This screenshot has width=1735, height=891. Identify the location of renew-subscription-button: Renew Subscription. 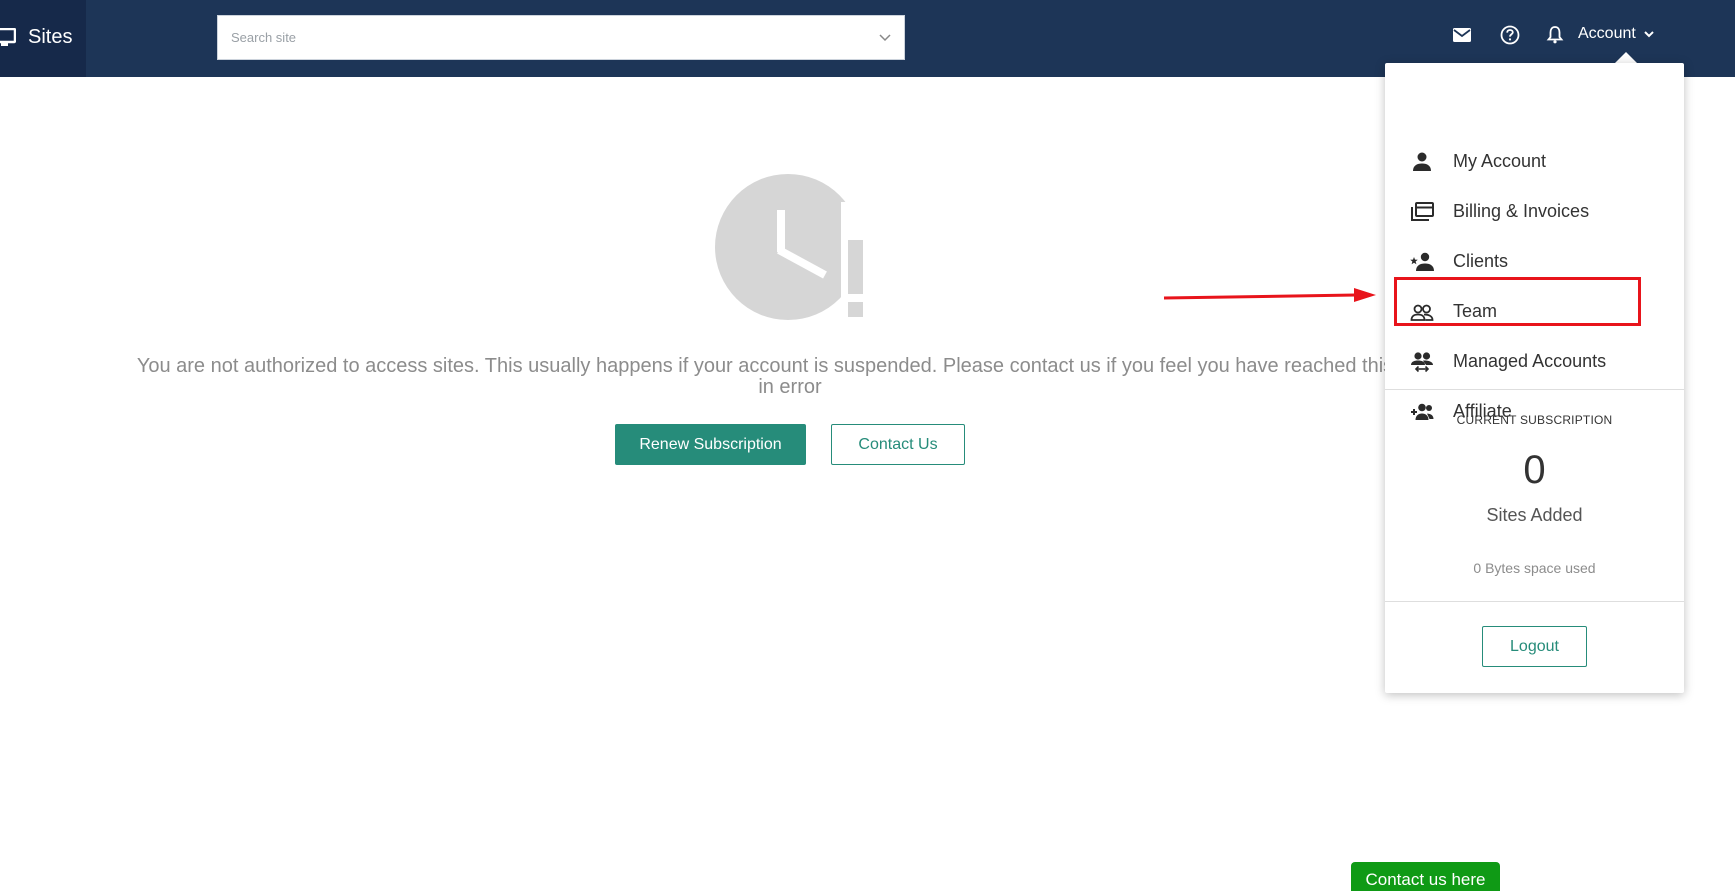
(710, 444).